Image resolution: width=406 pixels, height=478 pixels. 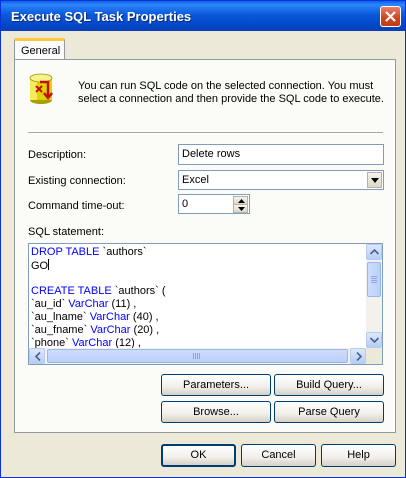 I want to click on close-button, so click(x=390, y=16).